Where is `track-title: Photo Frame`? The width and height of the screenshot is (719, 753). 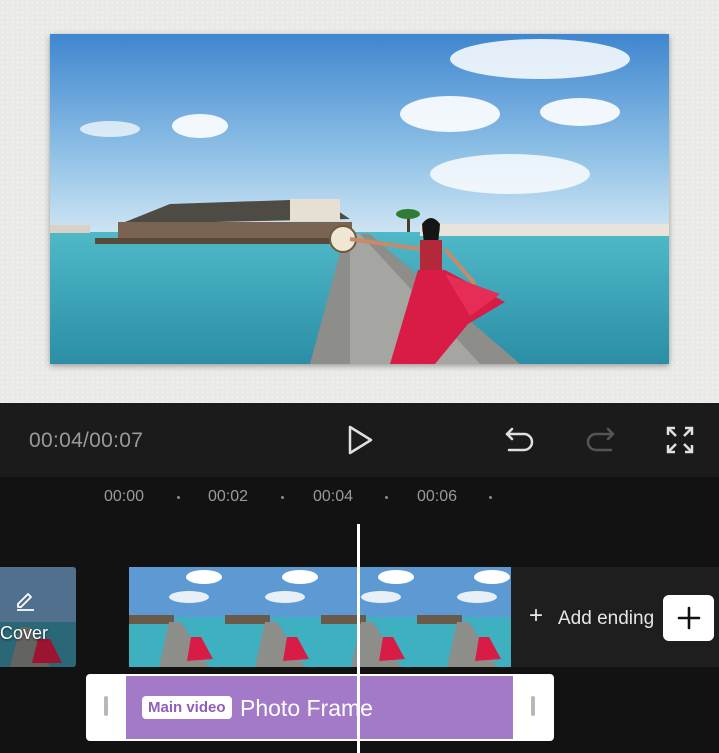 track-title: Photo Frame is located at coordinates (306, 708).